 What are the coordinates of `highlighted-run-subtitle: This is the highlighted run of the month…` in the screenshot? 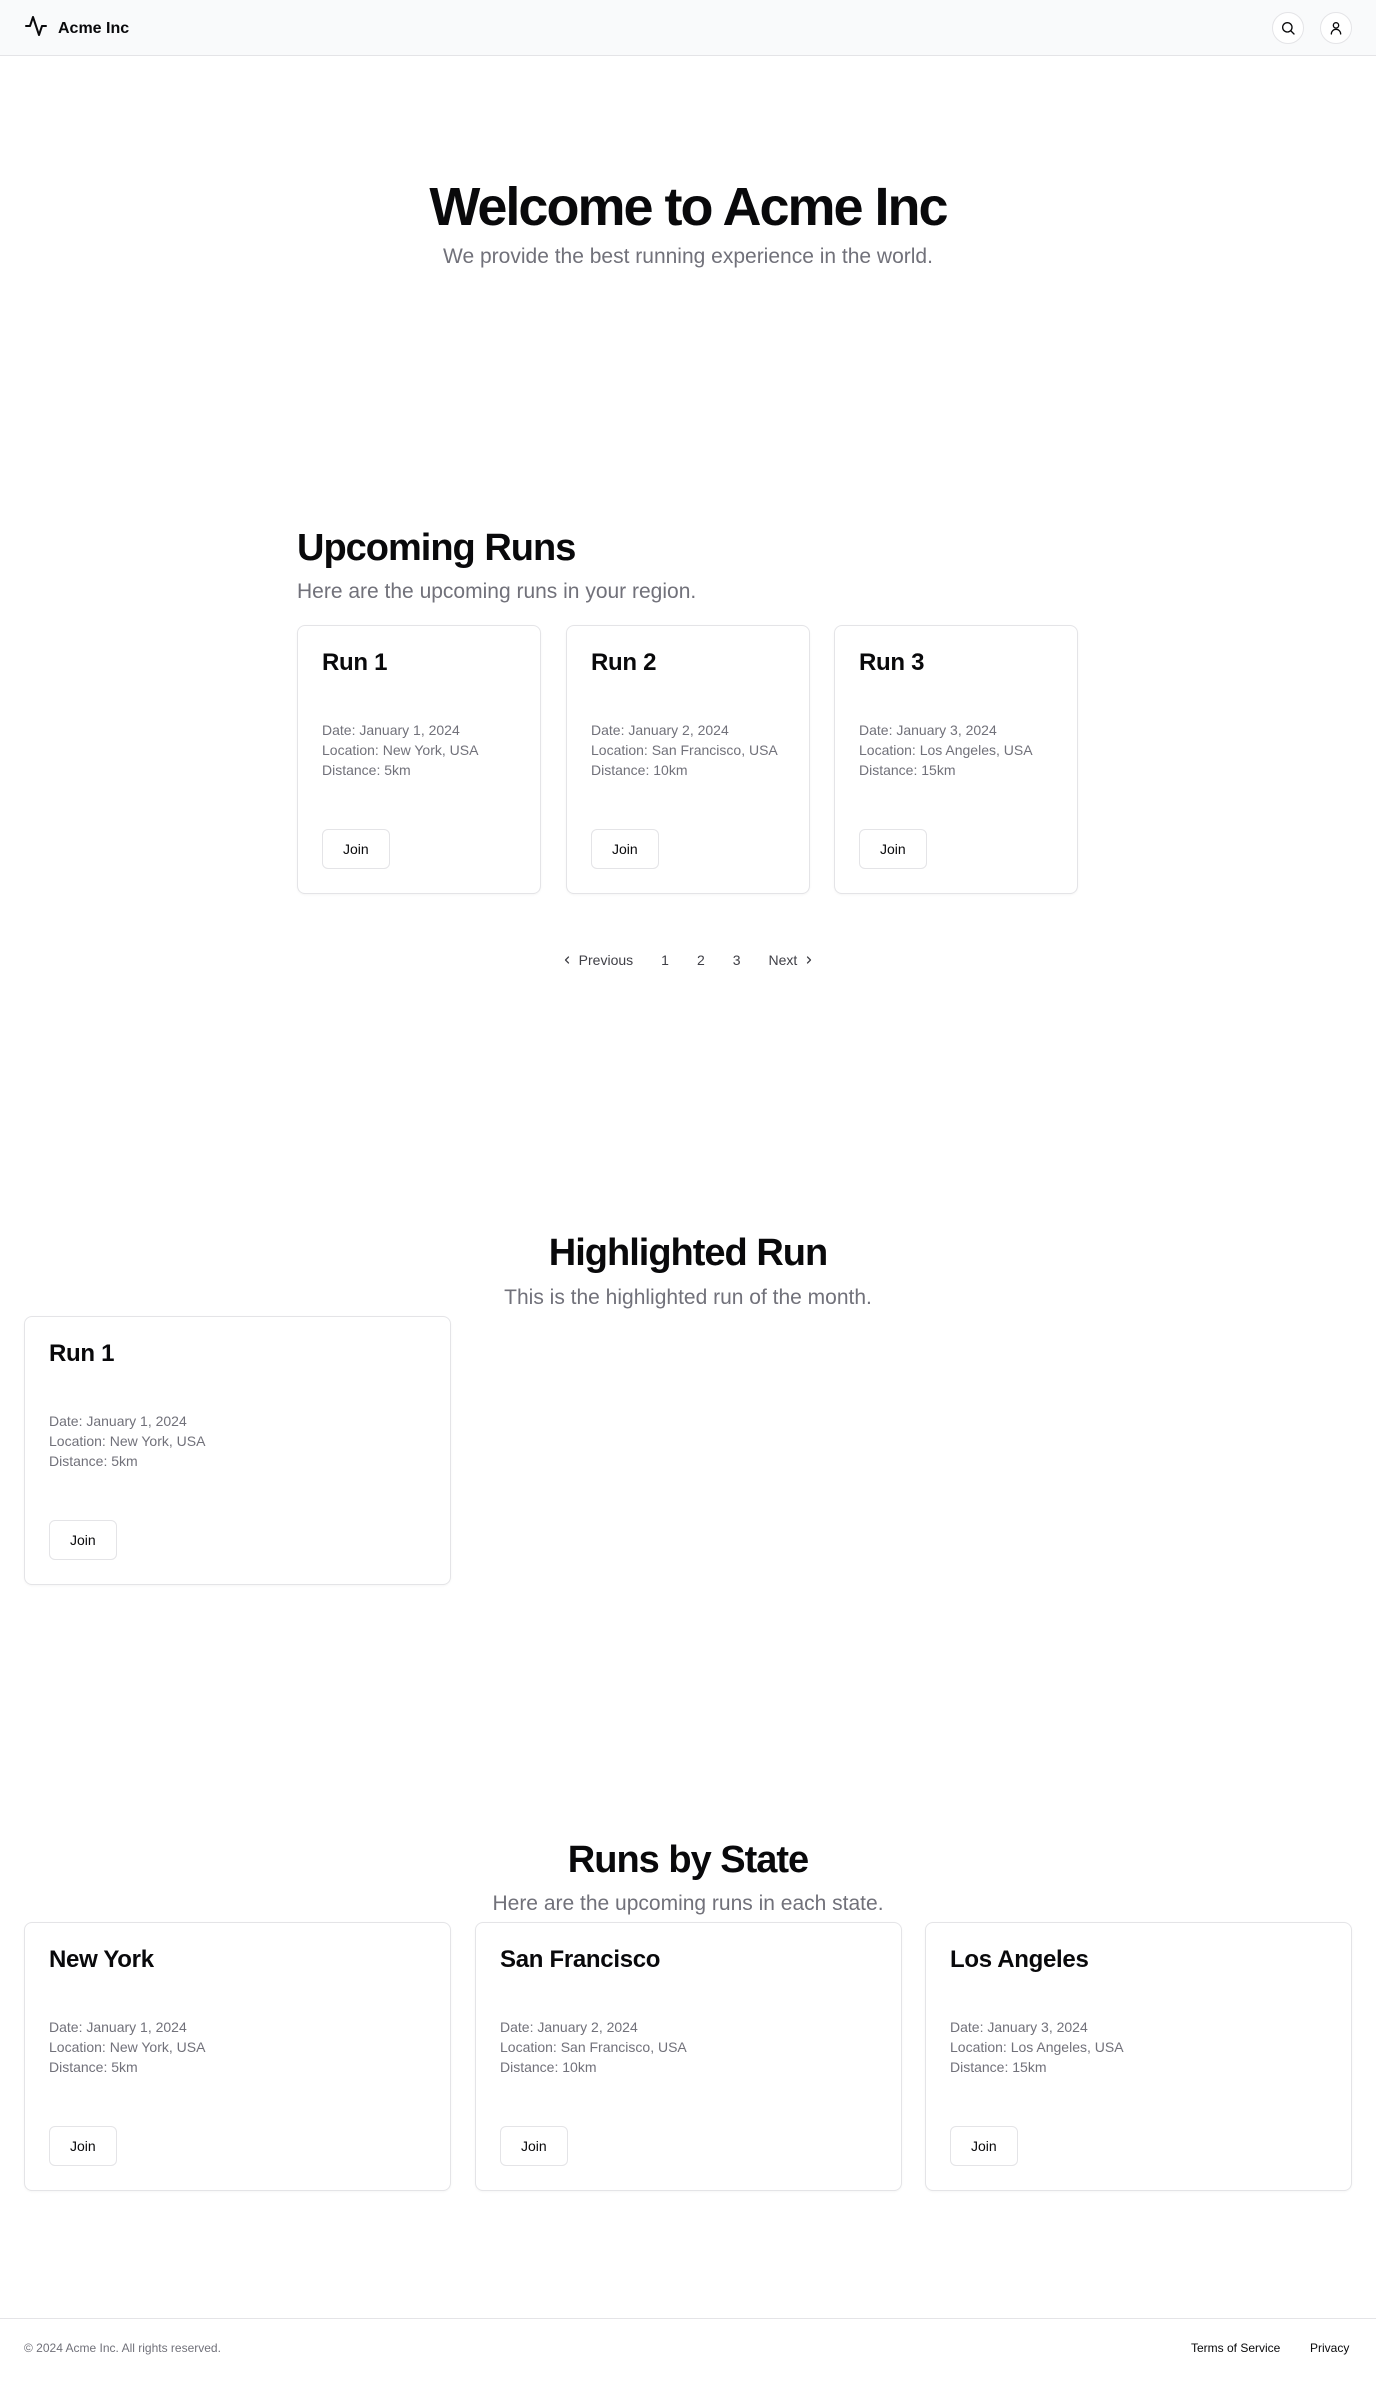 It's located at (688, 1297).